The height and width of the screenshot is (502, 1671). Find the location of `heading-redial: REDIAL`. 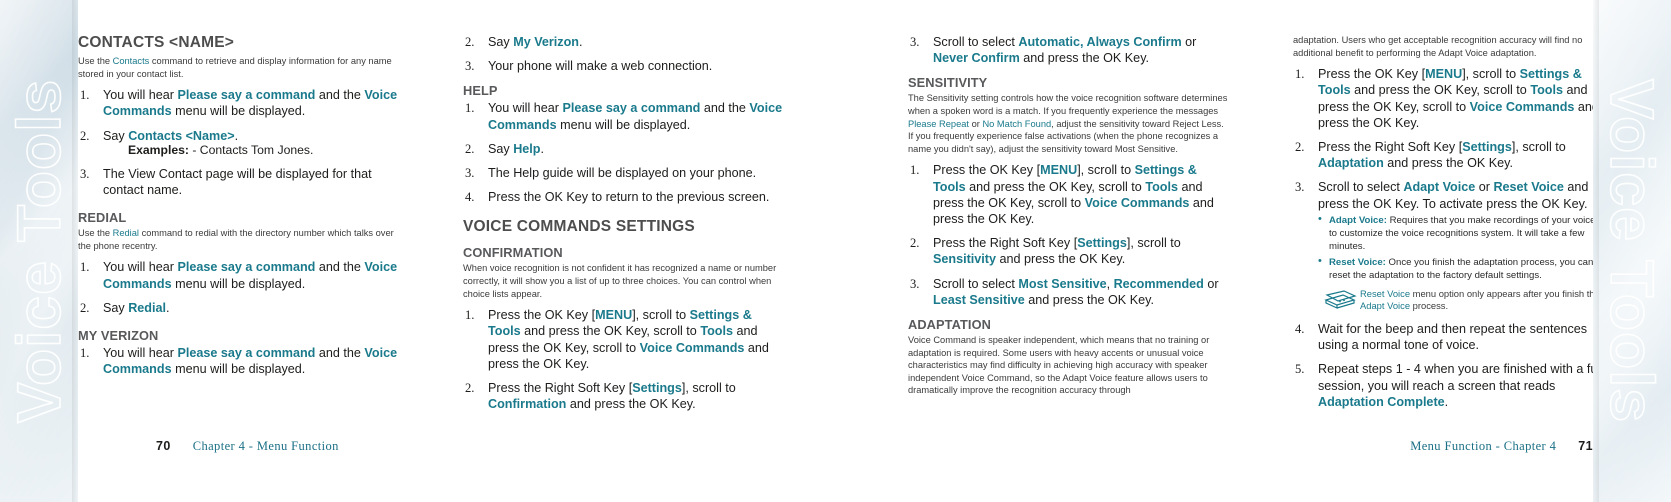

heading-redial: REDIAL is located at coordinates (102, 218).